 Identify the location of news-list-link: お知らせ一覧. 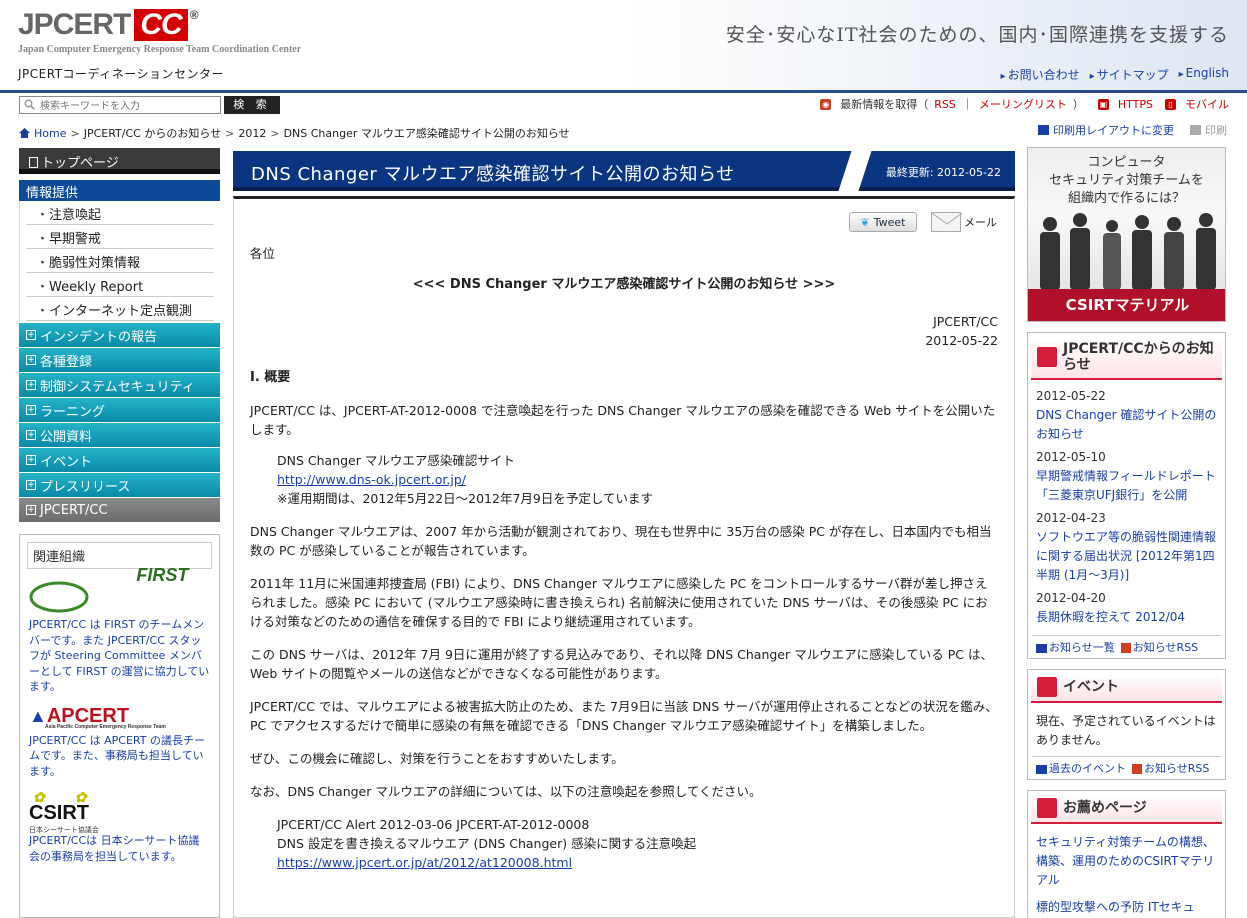
(1082, 647).